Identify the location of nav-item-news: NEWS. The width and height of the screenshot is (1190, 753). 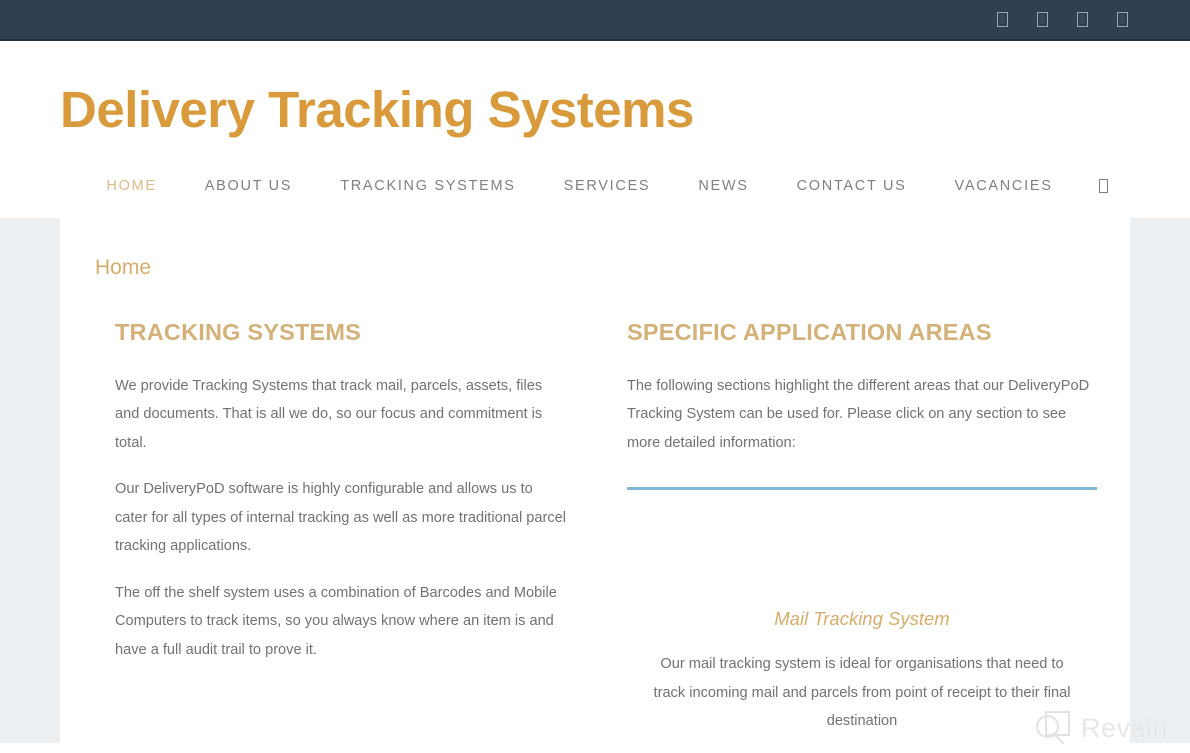
(723, 186).